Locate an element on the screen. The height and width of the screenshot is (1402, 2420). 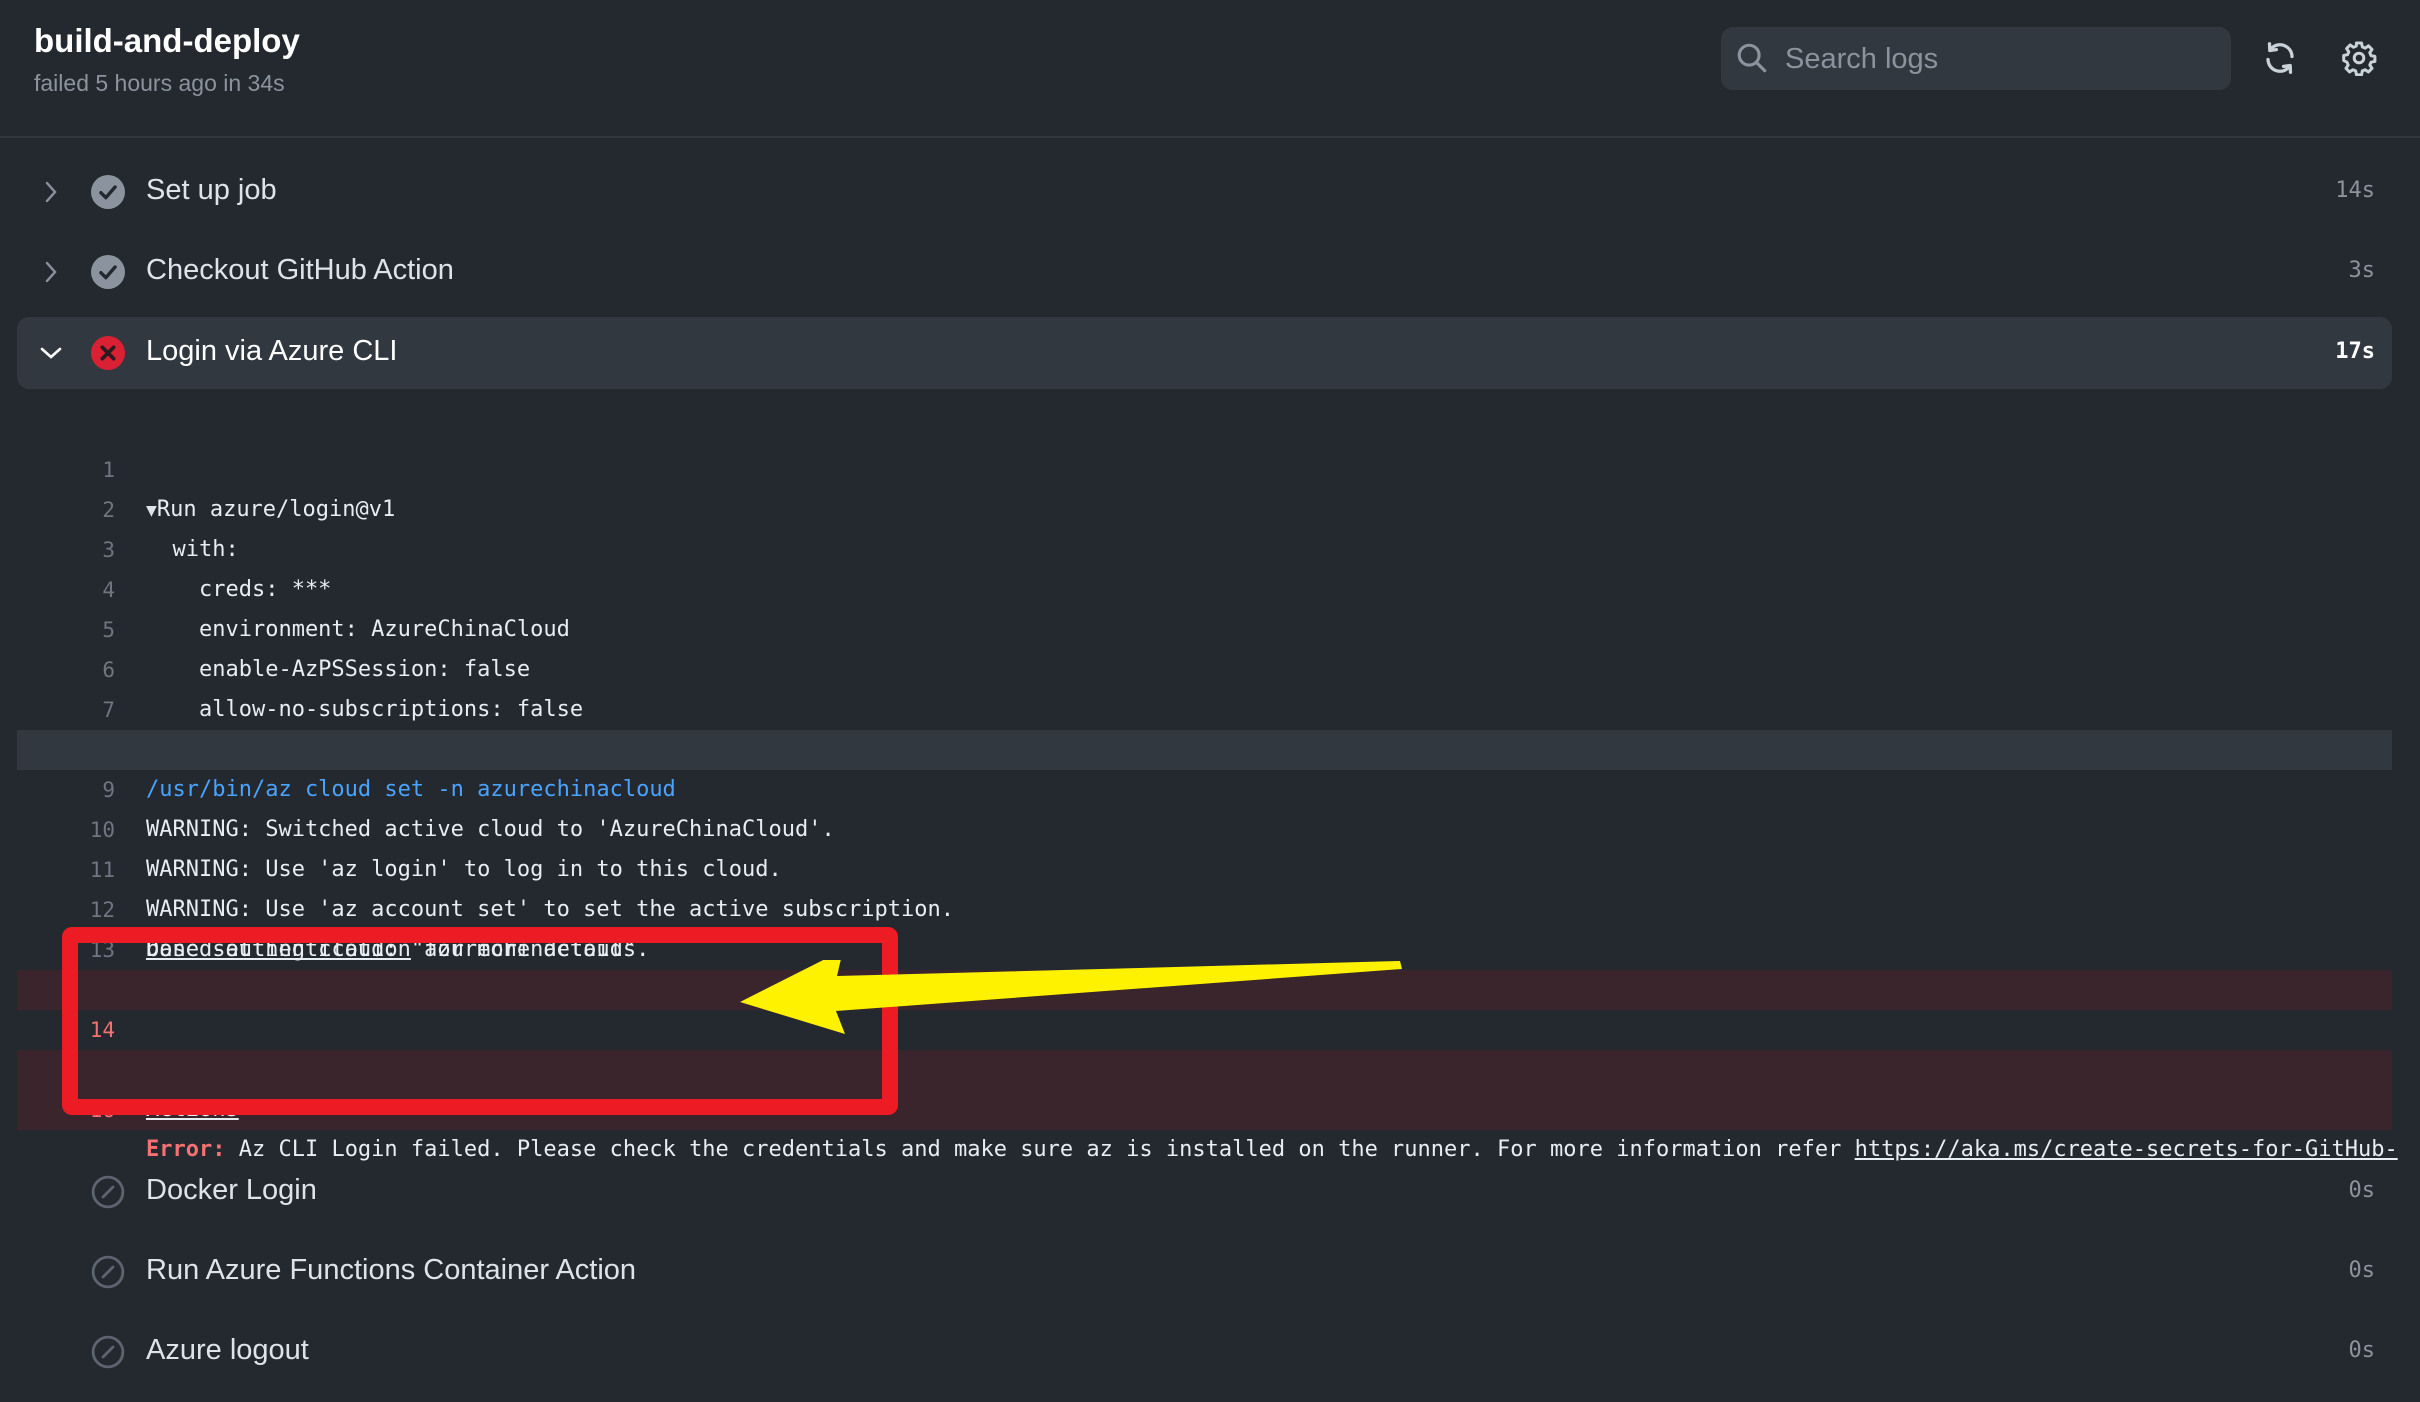
log-line: 5 enable-AzPSSession: false is located at coordinates (1204, 626).